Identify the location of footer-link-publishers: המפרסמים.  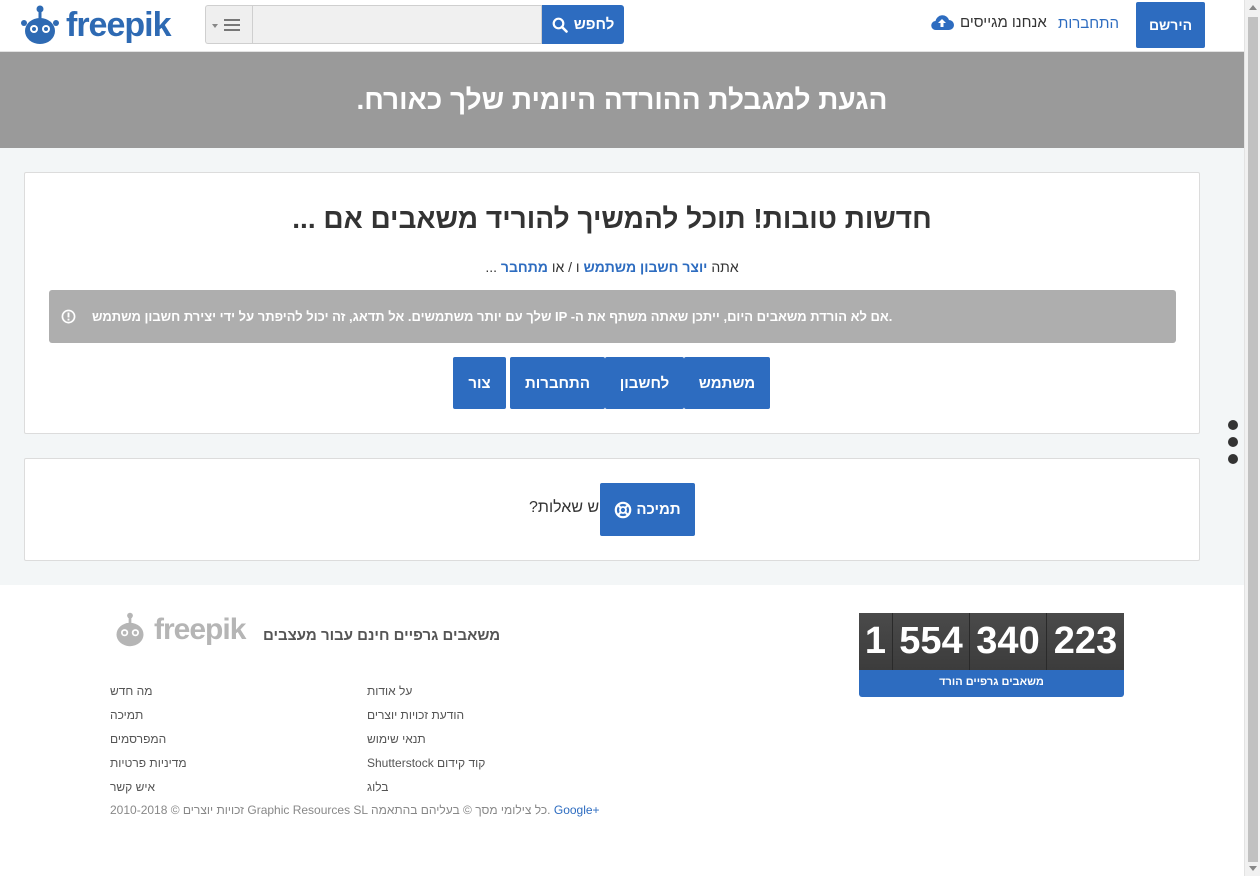
(138, 739).